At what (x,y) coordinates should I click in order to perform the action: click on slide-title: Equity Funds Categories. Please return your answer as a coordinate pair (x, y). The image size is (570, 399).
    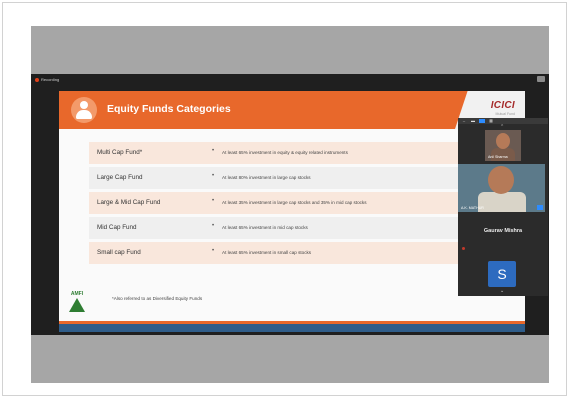
    Looking at the image, I should click on (169, 109).